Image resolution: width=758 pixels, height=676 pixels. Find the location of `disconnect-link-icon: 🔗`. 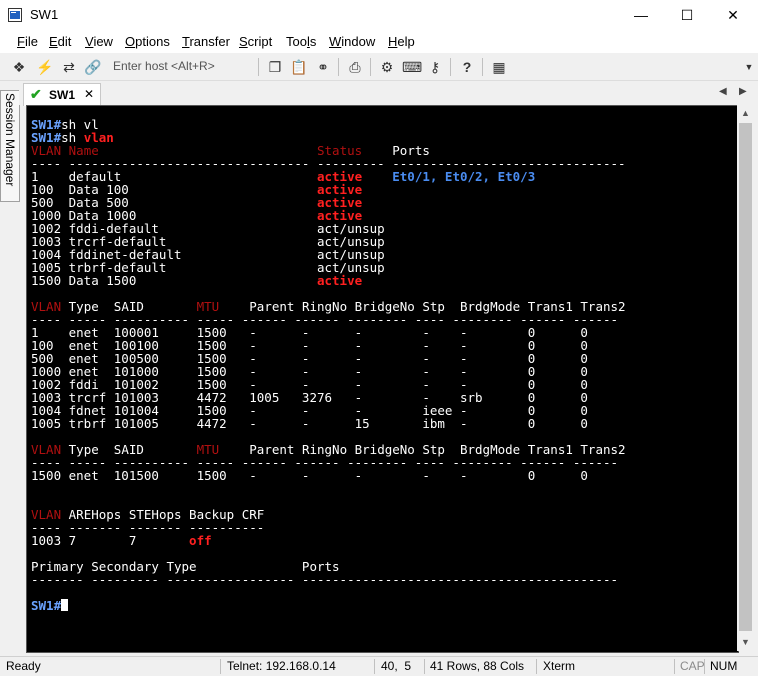

disconnect-link-icon: 🔗 is located at coordinates (93, 67).